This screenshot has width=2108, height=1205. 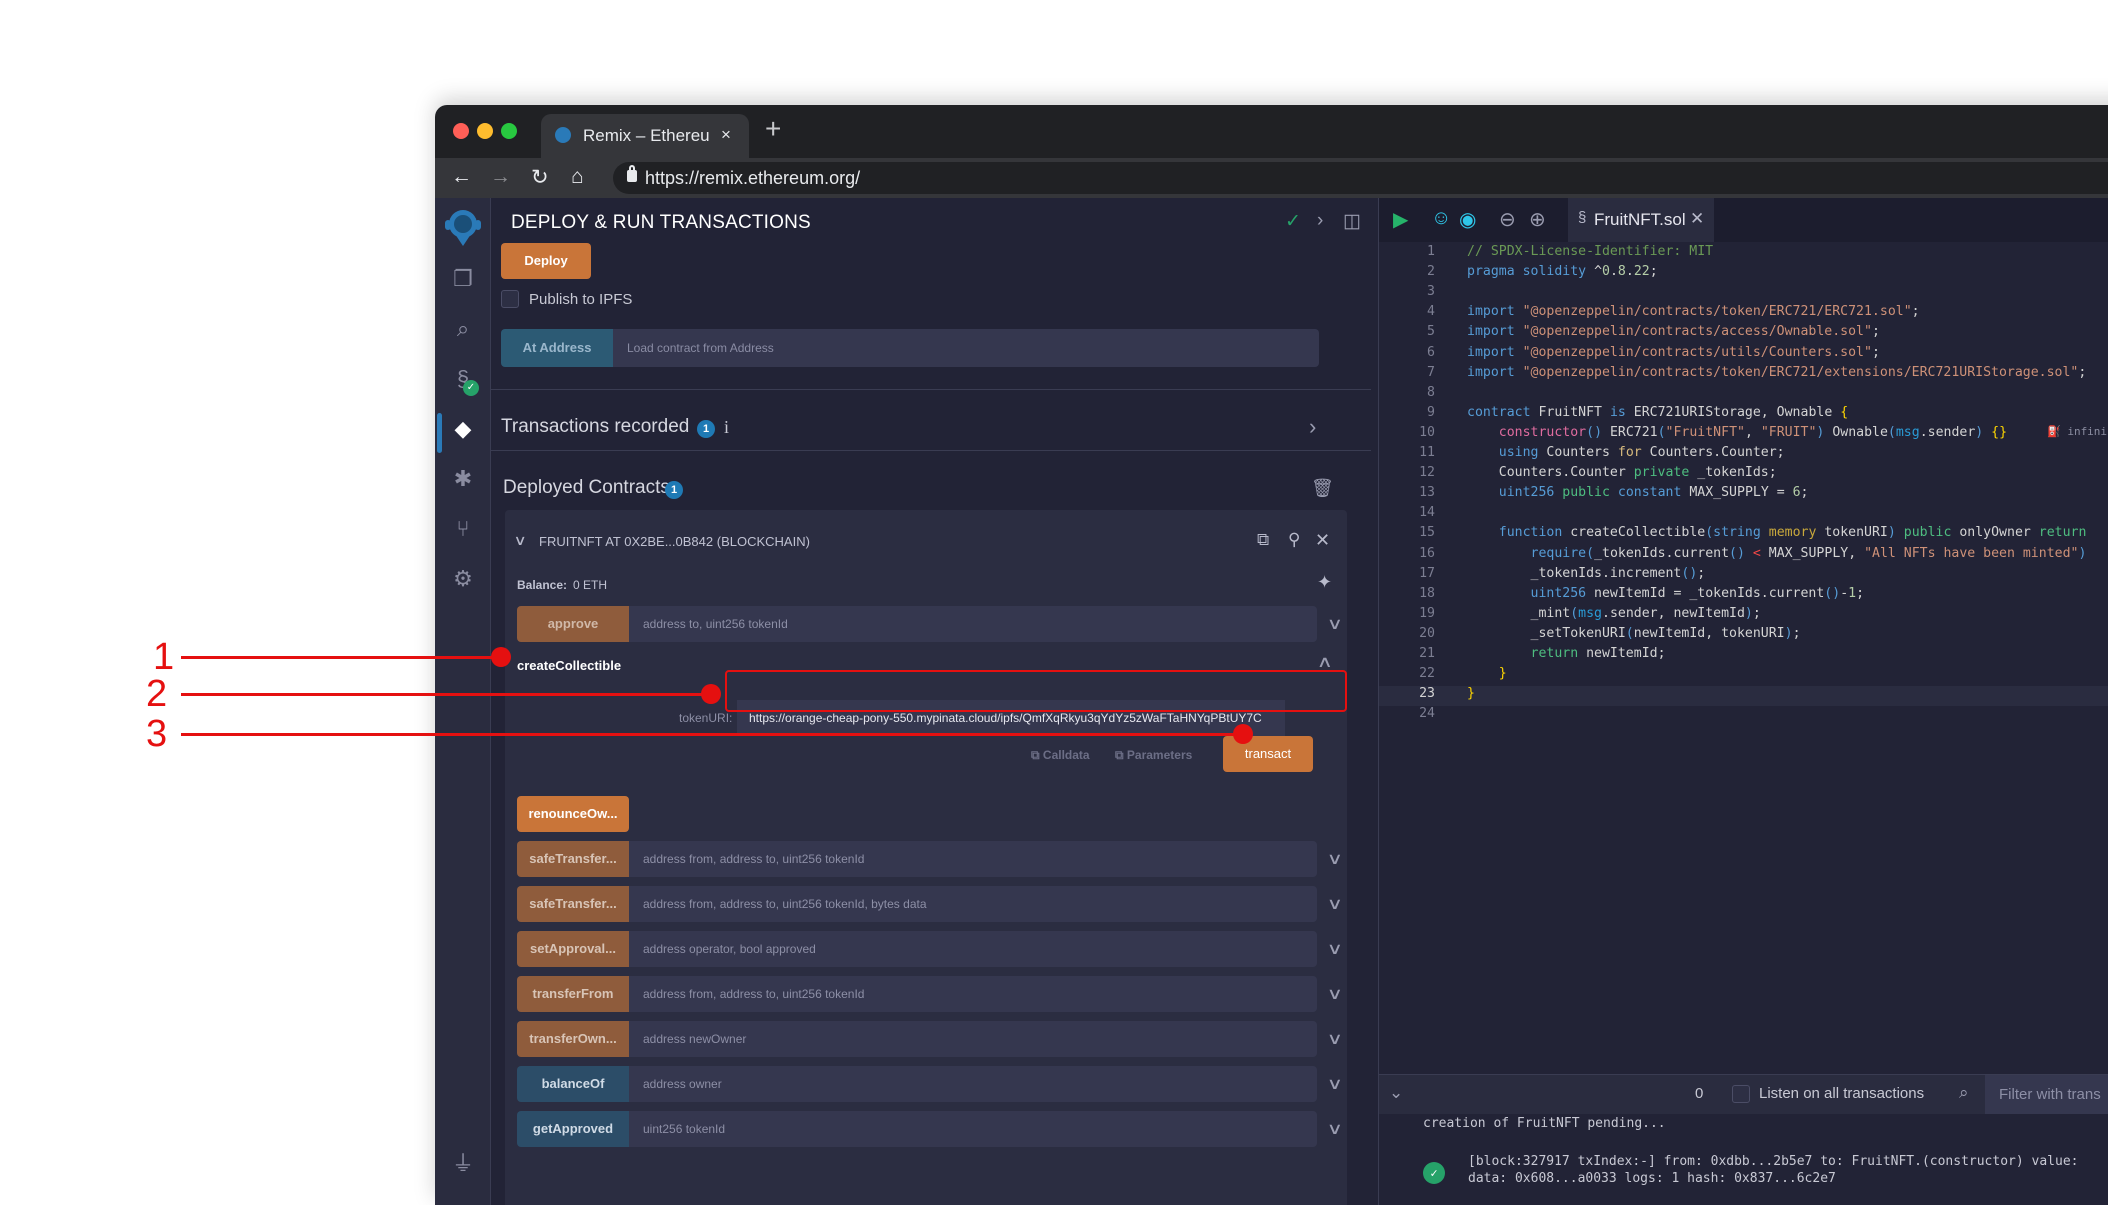 What do you see at coordinates (1743, 294) in the screenshot?
I see `code-line: 3` at bounding box center [1743, 294].